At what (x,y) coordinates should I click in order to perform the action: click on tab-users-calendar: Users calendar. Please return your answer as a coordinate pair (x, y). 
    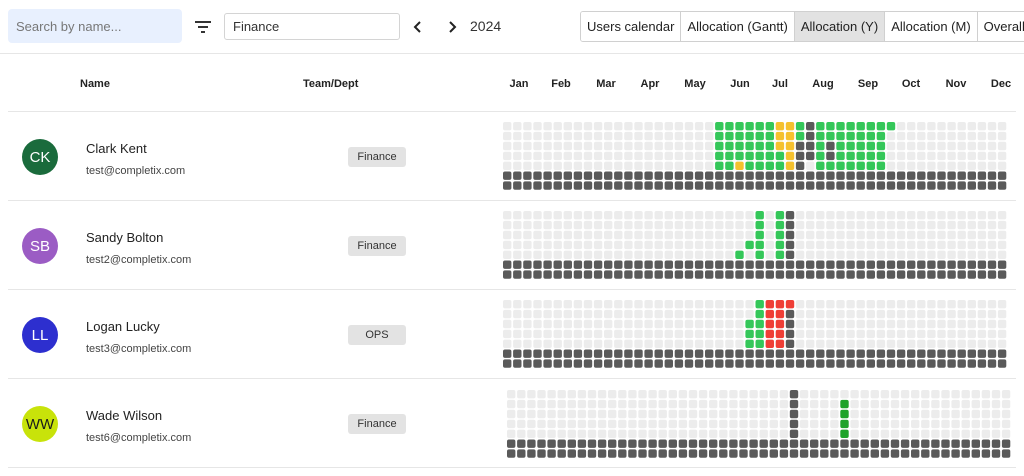
    Looking at the image, I should click on (631, 26).